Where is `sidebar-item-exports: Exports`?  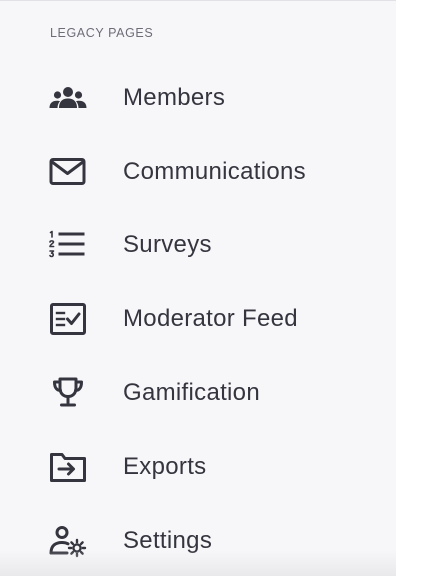
sidebar-item-exports: Exports is located at coordinates (198, 467).